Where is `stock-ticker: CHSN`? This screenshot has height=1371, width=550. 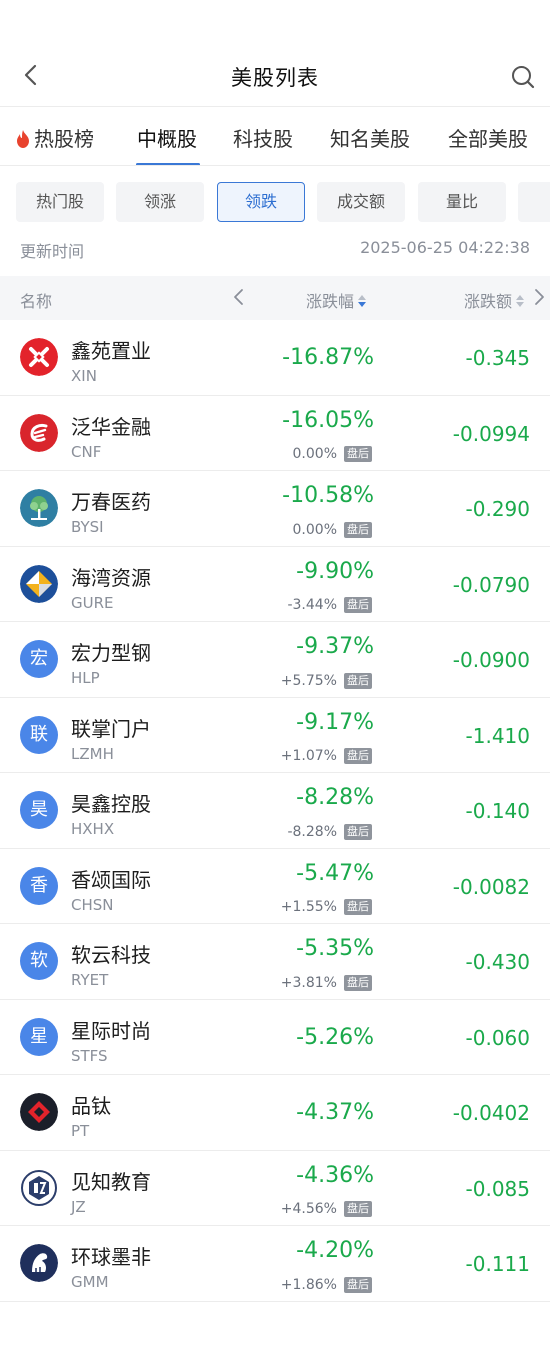 stock-ticker: CHSN is located at coordinates (92, 904).